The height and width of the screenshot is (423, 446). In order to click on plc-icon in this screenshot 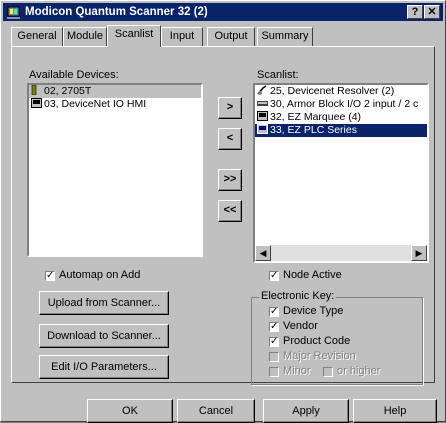, I will do `click(262, 129)`.